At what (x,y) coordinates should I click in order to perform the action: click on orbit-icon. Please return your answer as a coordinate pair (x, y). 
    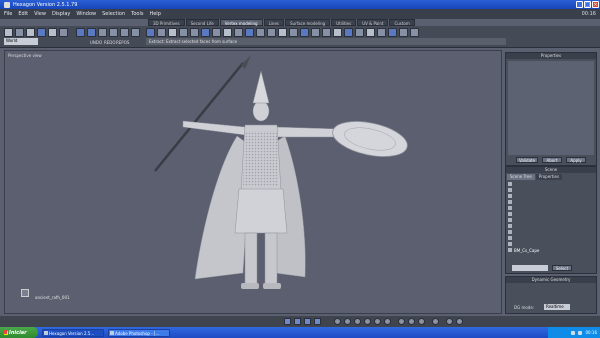
    Looking at the image, I should click on (317, 321).